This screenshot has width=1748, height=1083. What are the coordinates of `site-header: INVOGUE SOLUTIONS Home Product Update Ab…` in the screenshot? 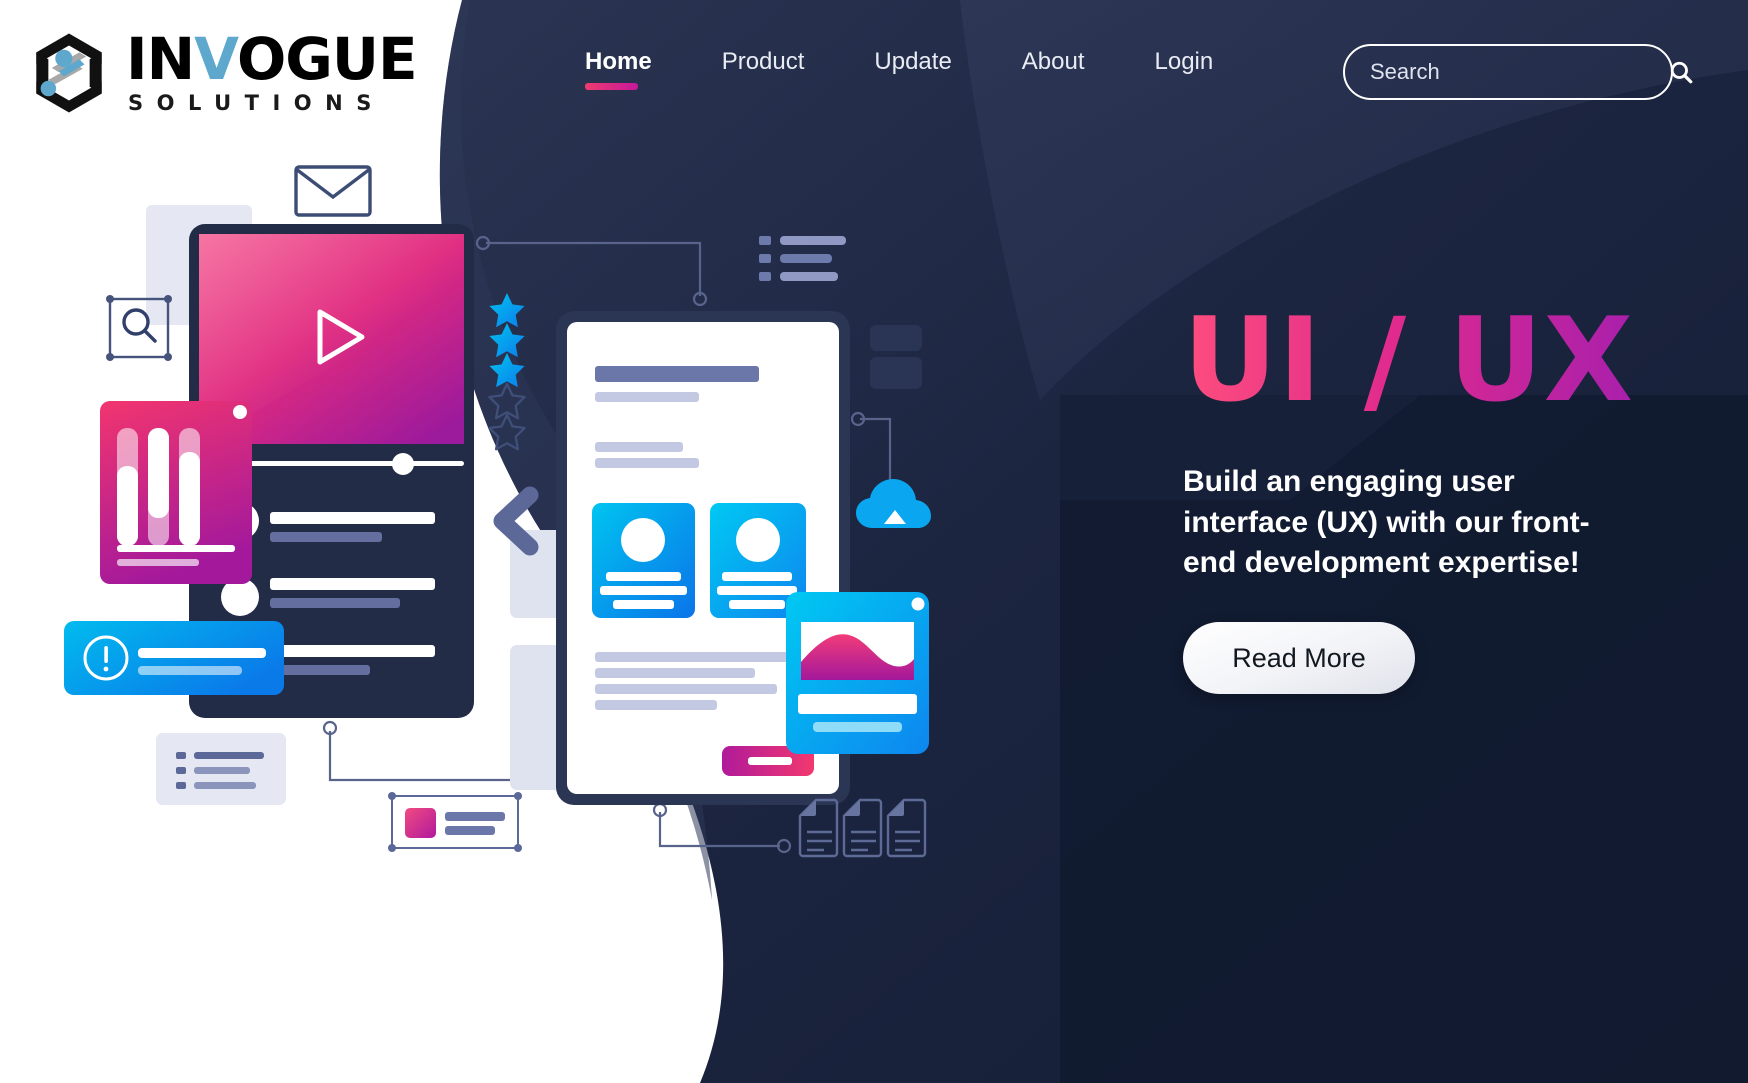 It's located at (874, 70).